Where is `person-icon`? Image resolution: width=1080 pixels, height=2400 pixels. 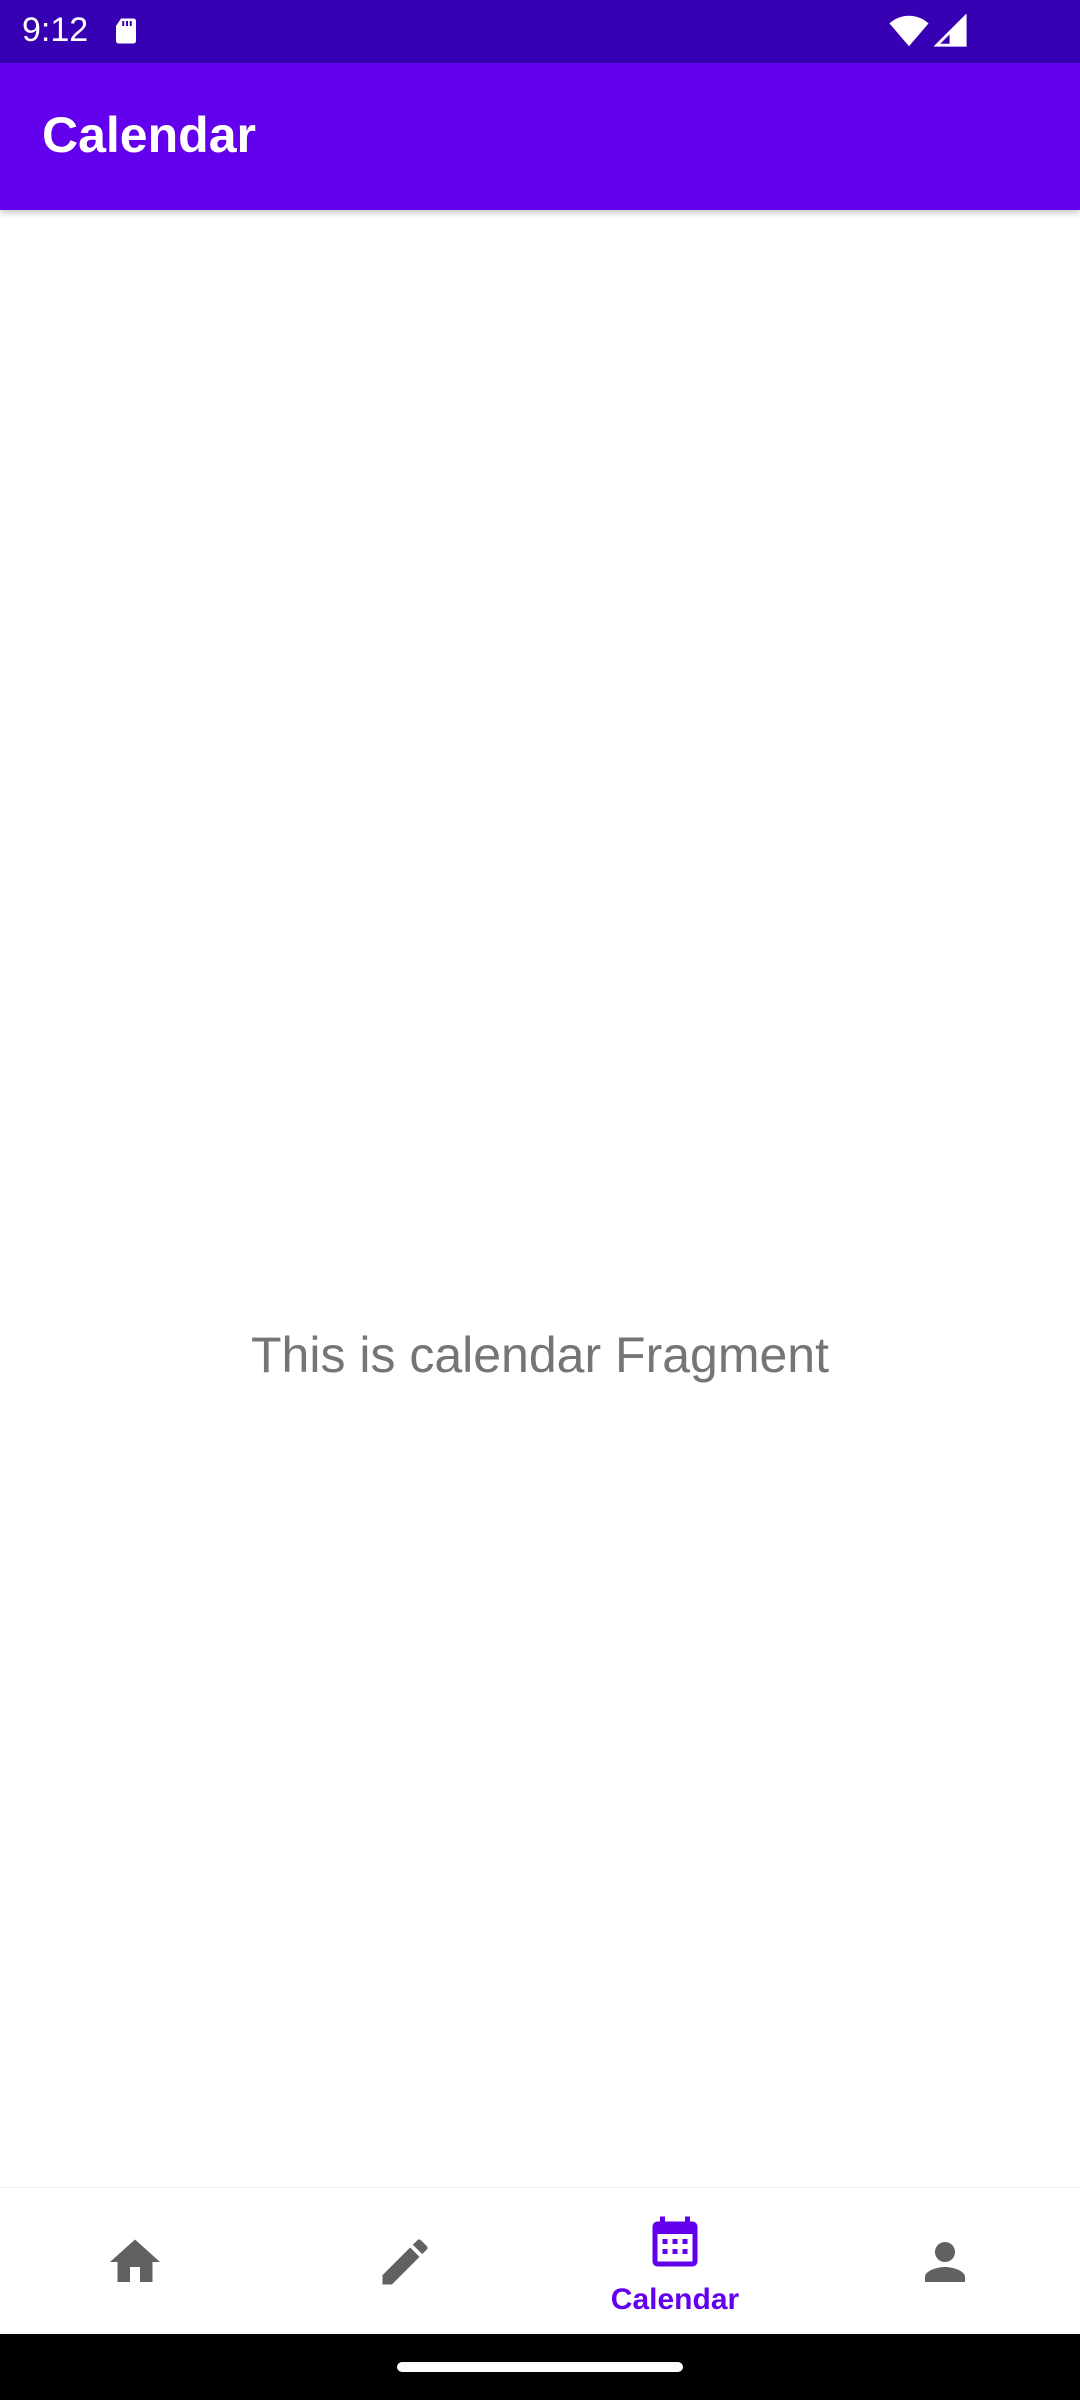
person-icon is located at coordinates (945, 2262).